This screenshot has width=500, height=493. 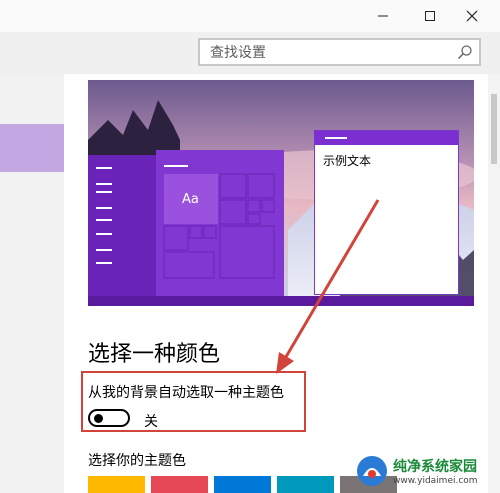 I want to click on watermark-text: 纯净系统家园, so click(x=435, y=467).